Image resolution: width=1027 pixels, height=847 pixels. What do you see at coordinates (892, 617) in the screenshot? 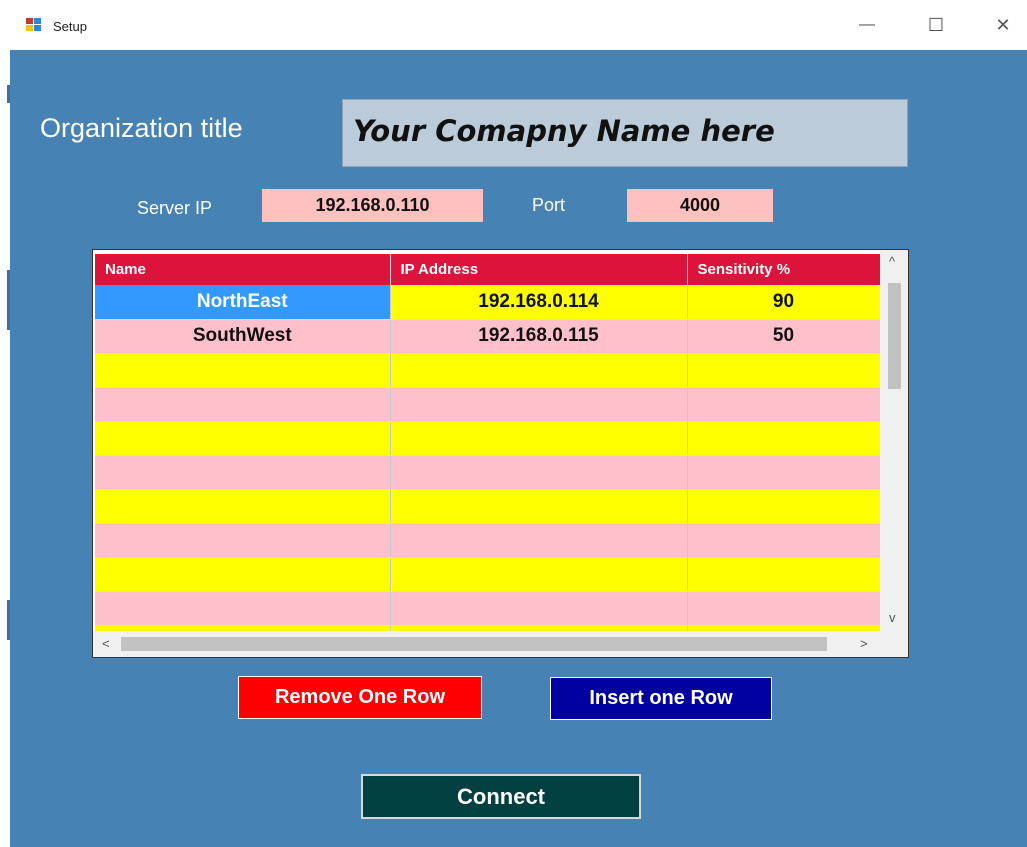
I see `scroll-down-icon: v` at bounding box center [892, 617].